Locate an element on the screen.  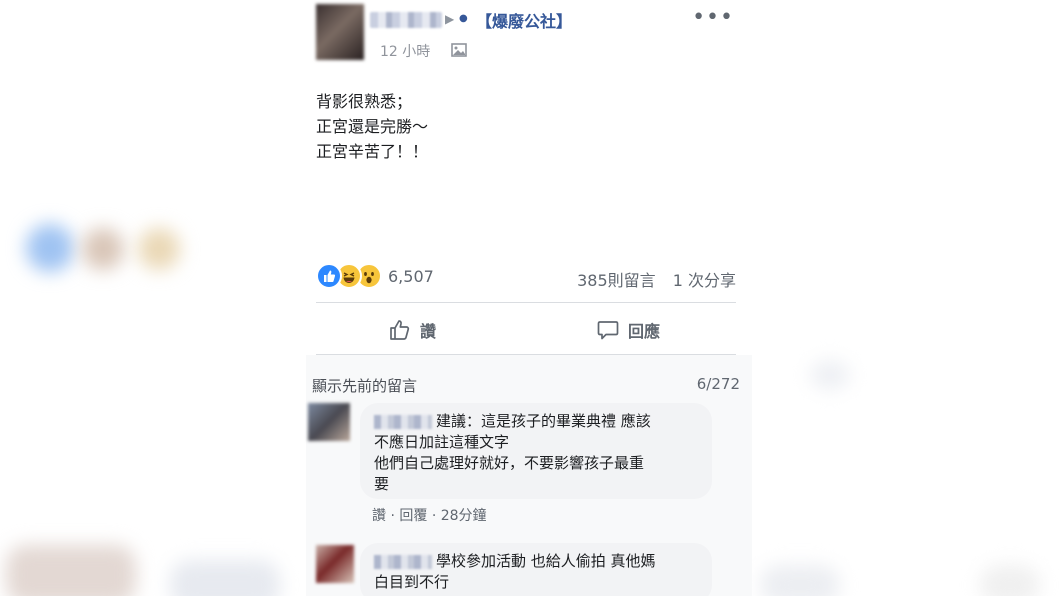
like-button-label: 讚 is located at coordinates (428, 331).